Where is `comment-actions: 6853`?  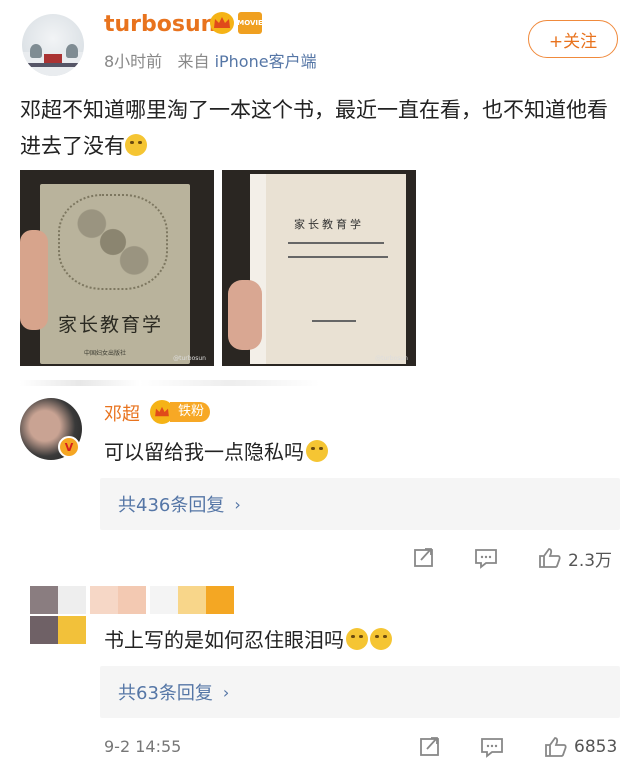 comment-actions: 6853 is located at coordinates (517, 747).